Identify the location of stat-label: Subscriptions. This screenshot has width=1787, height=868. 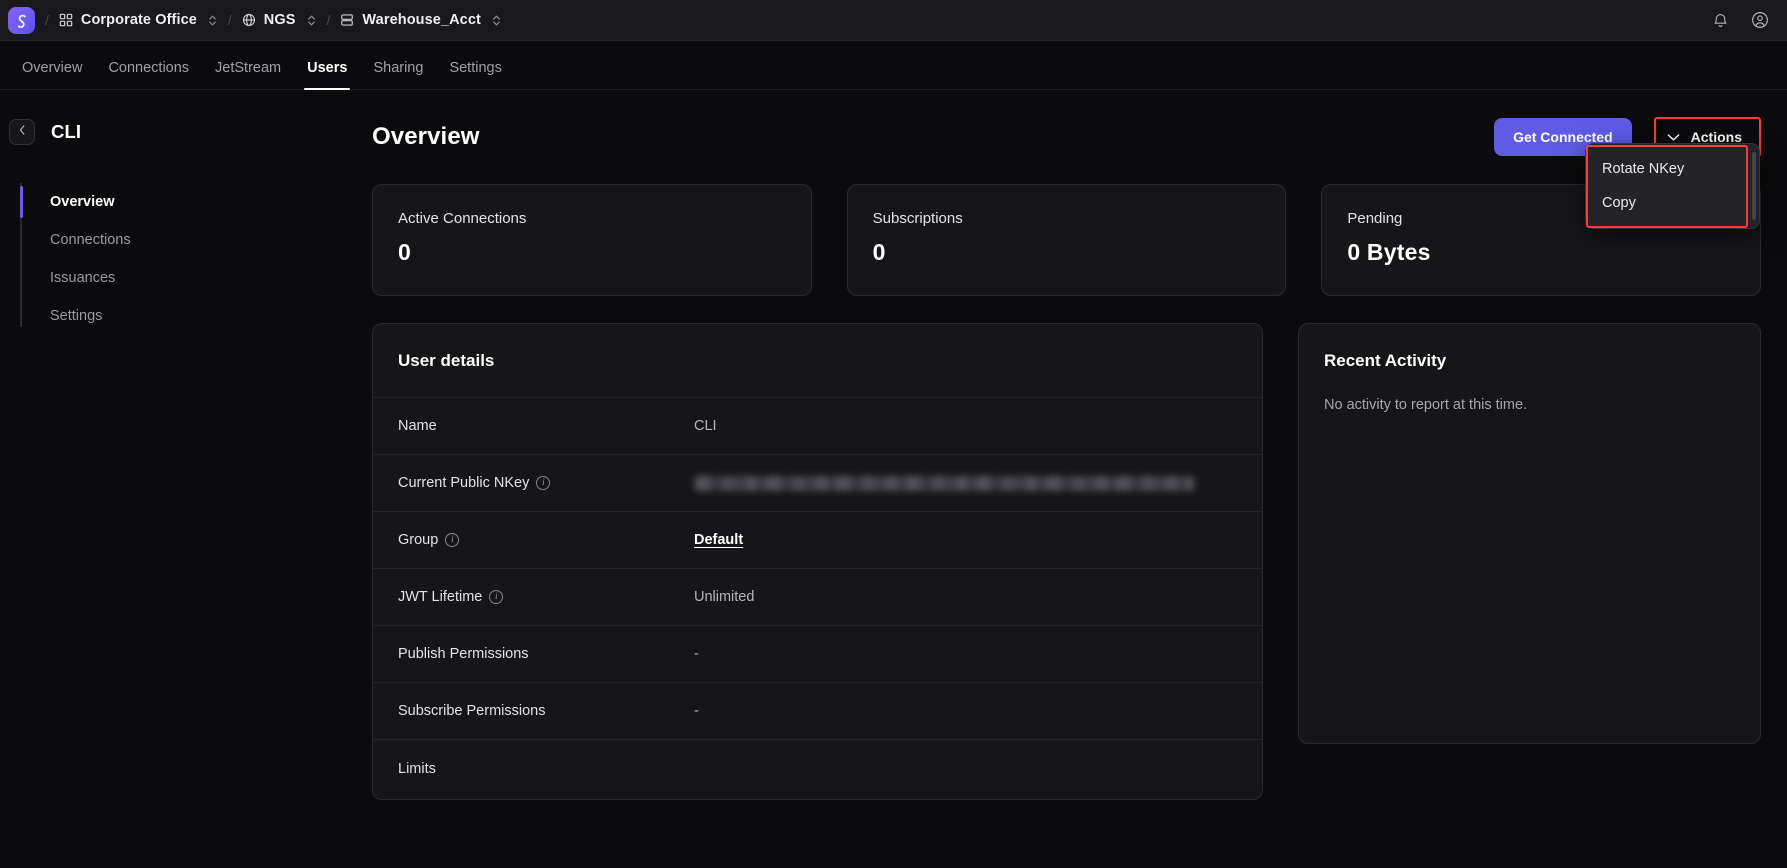
(917, 218).